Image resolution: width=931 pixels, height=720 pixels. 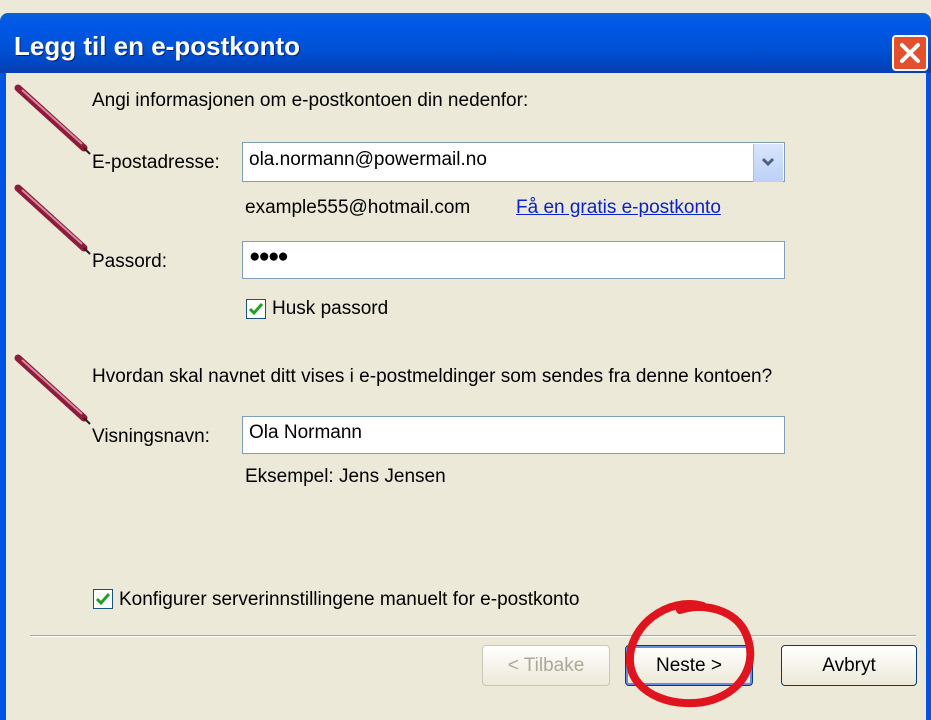 I want to click on free-account-link: Få en gratis e-postkonto, so click(x=618, y=208).